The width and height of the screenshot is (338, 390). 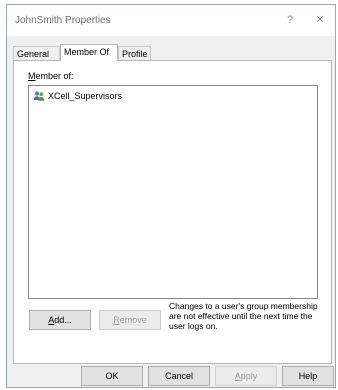 What do you see at coordinates (179, 376) in the screenshot?
I see `cancel-button: Cancel` at bounding box center [179, 376].